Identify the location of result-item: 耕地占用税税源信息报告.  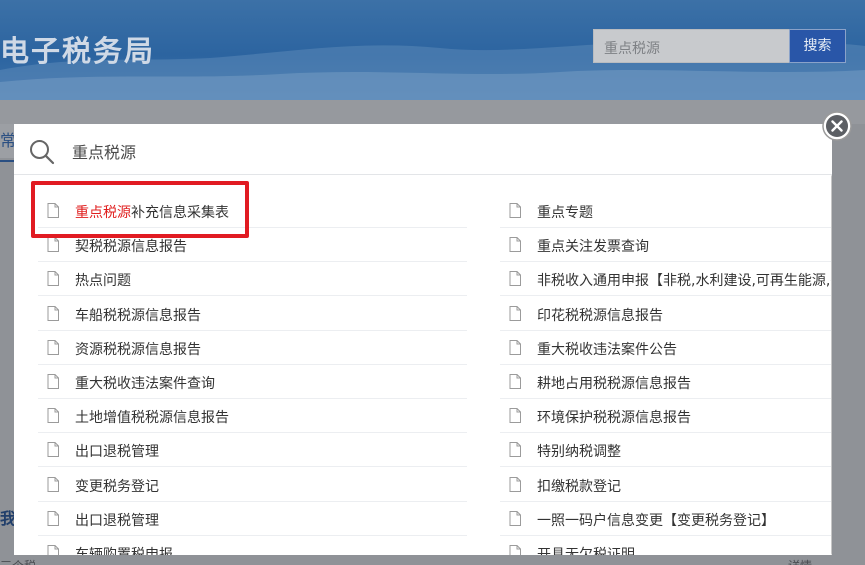
(665, 382).